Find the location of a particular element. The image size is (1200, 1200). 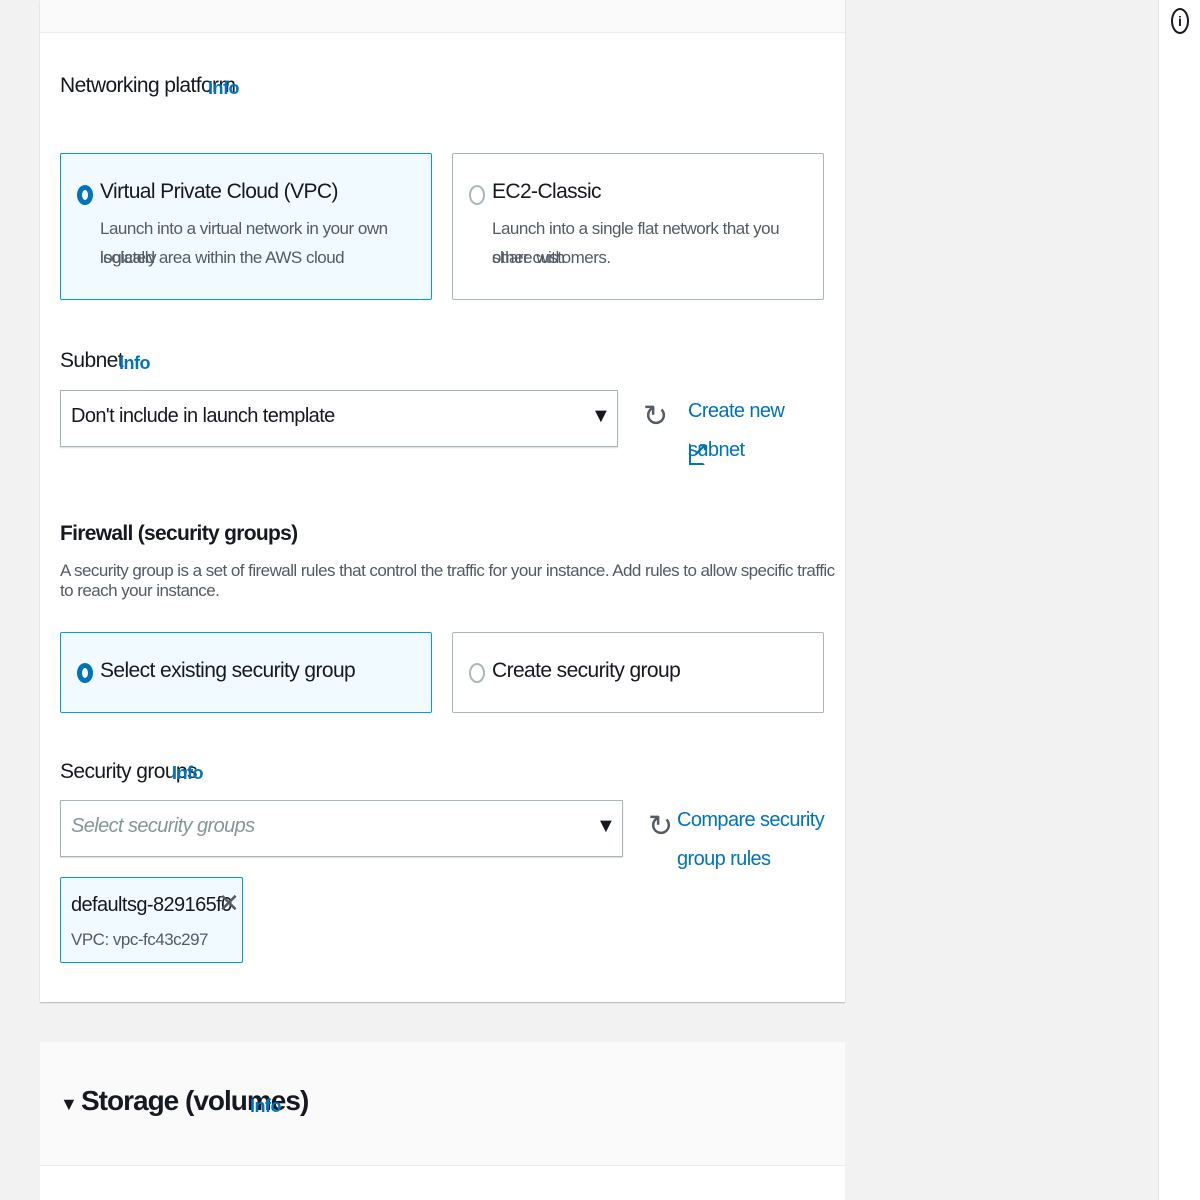

storage-panel: ▼ Storage (volumes) Info is located at coordinates (442, 1121).